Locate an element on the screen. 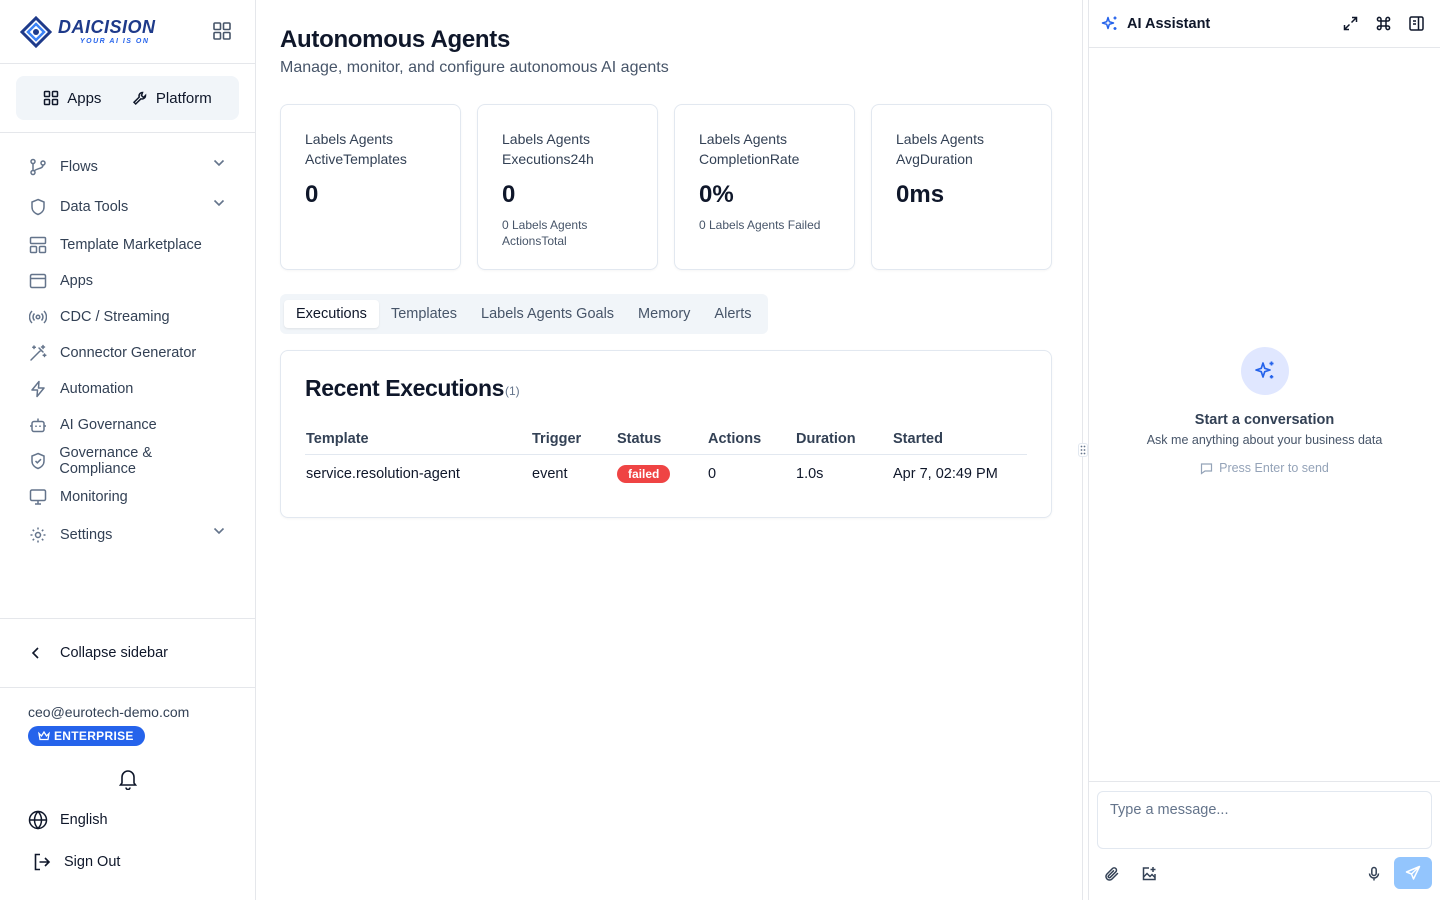 The image size is (1440, 900). empty-subtitle: Ask me anything about your business data is located at coordinates (1264, 440).